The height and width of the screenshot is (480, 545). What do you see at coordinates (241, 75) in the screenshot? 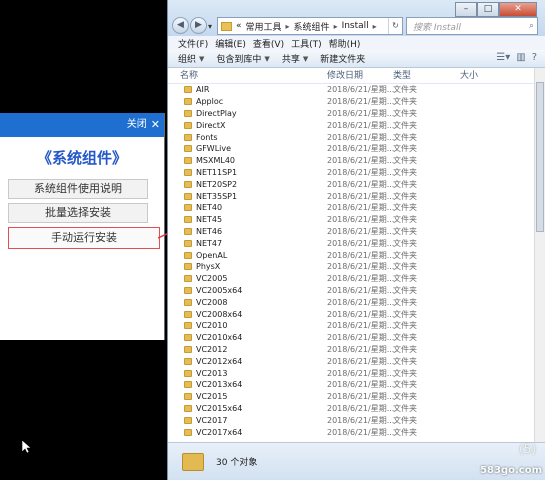
I see `column-header-name: 名称` at bounding box center [241, 75].